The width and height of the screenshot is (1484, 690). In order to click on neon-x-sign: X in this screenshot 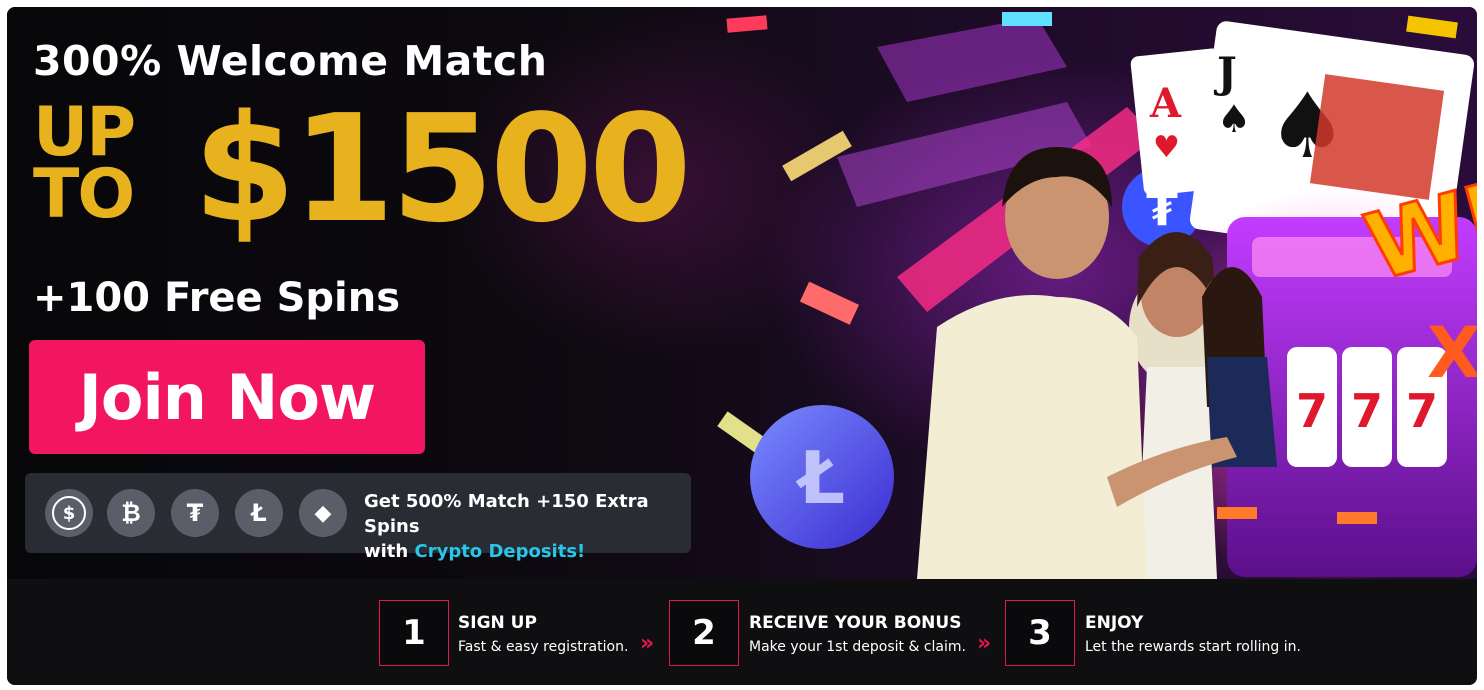, I will do `click(1452, 353)`.